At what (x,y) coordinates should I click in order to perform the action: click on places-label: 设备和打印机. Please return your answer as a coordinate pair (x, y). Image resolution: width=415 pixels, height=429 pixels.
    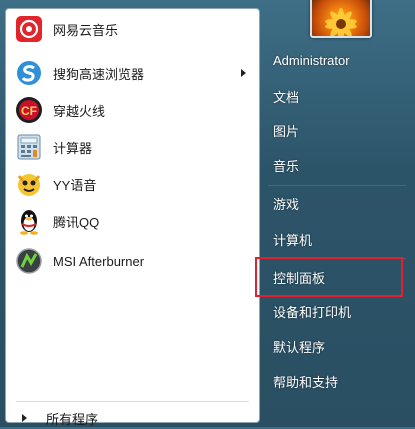
    Looking at the image, I should click on (312, 312).